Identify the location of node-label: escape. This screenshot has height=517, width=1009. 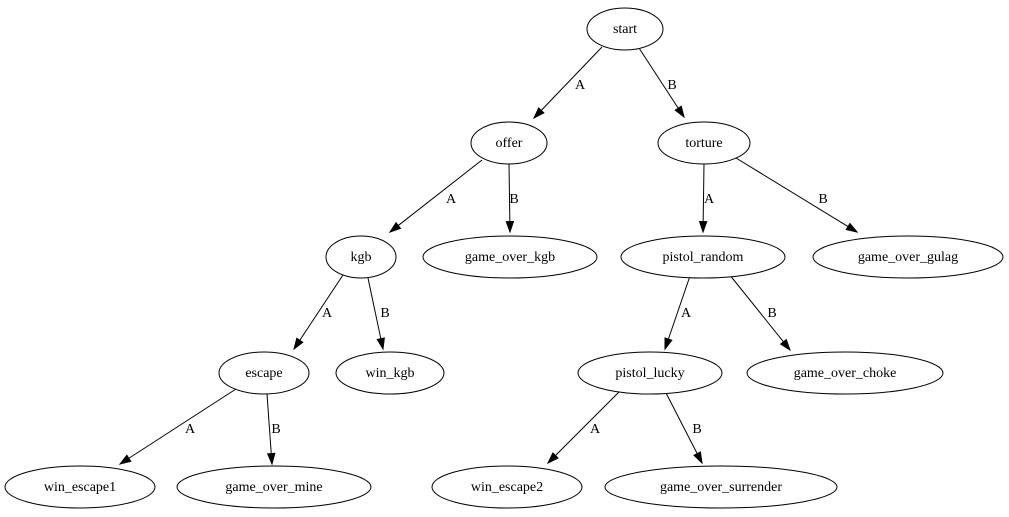
(263, 373).